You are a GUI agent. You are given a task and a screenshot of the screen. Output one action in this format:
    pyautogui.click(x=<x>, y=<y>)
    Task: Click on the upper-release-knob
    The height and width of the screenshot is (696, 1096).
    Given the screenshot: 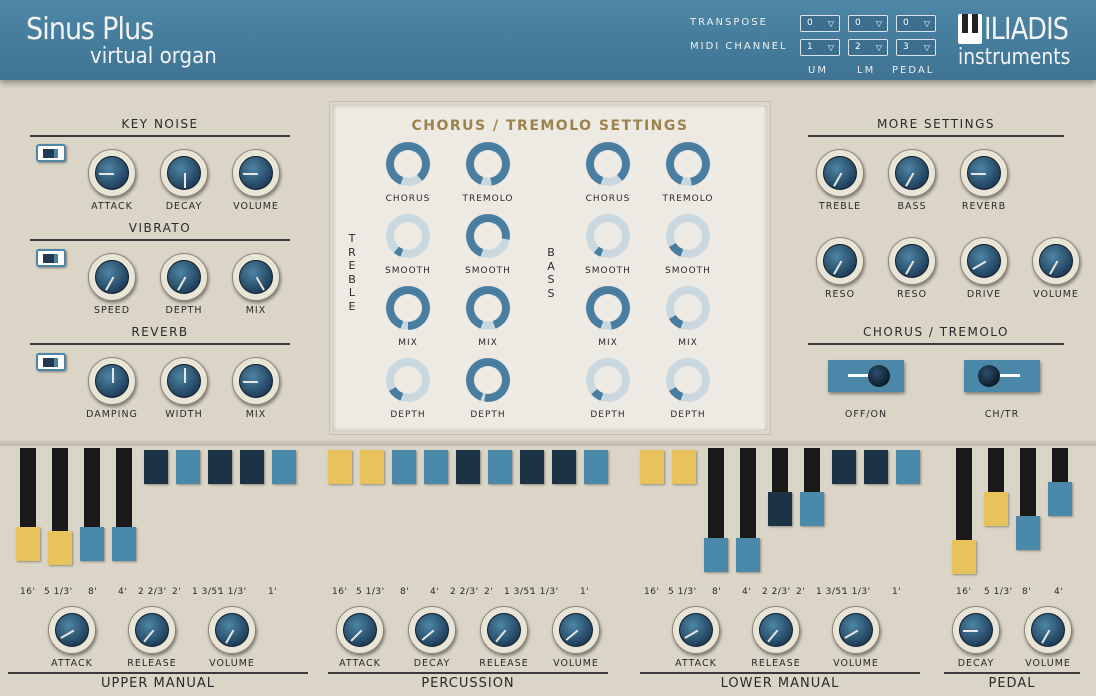 What is the action you would take?
    pyautogui.click(x=152, y=630)
    